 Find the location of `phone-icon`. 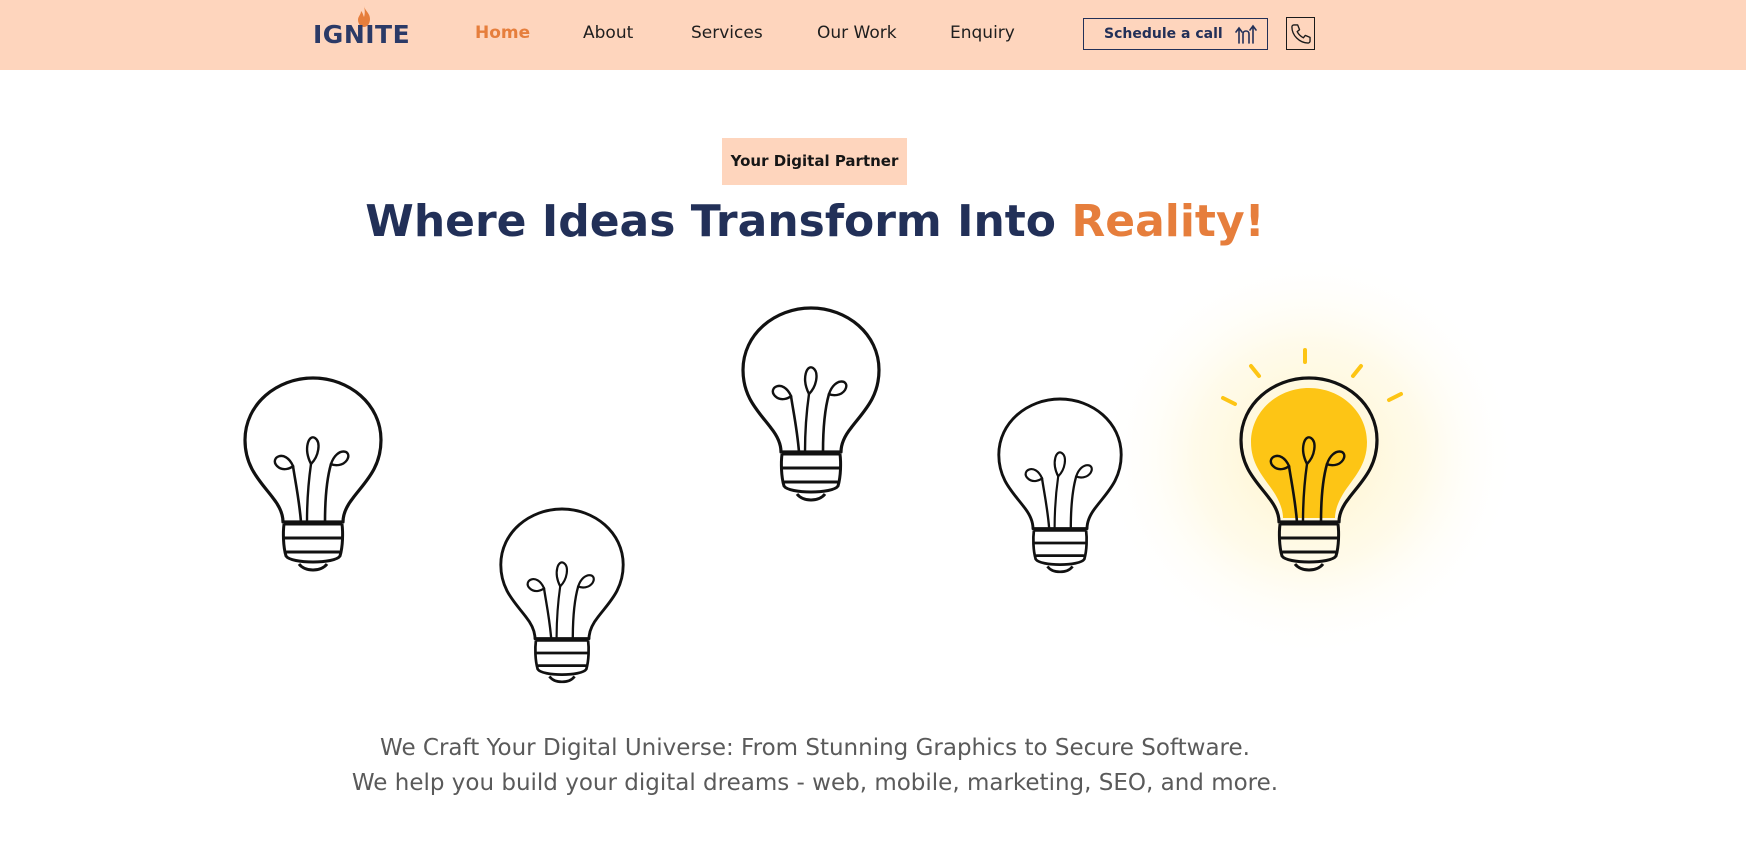

phone-icon is located at coordinates (1301, 34).